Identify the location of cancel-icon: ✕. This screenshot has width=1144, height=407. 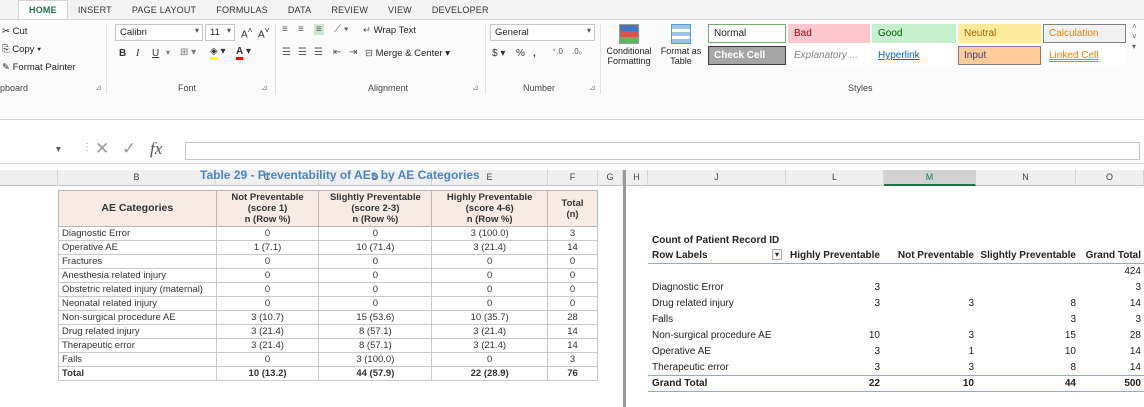
(102, 149).